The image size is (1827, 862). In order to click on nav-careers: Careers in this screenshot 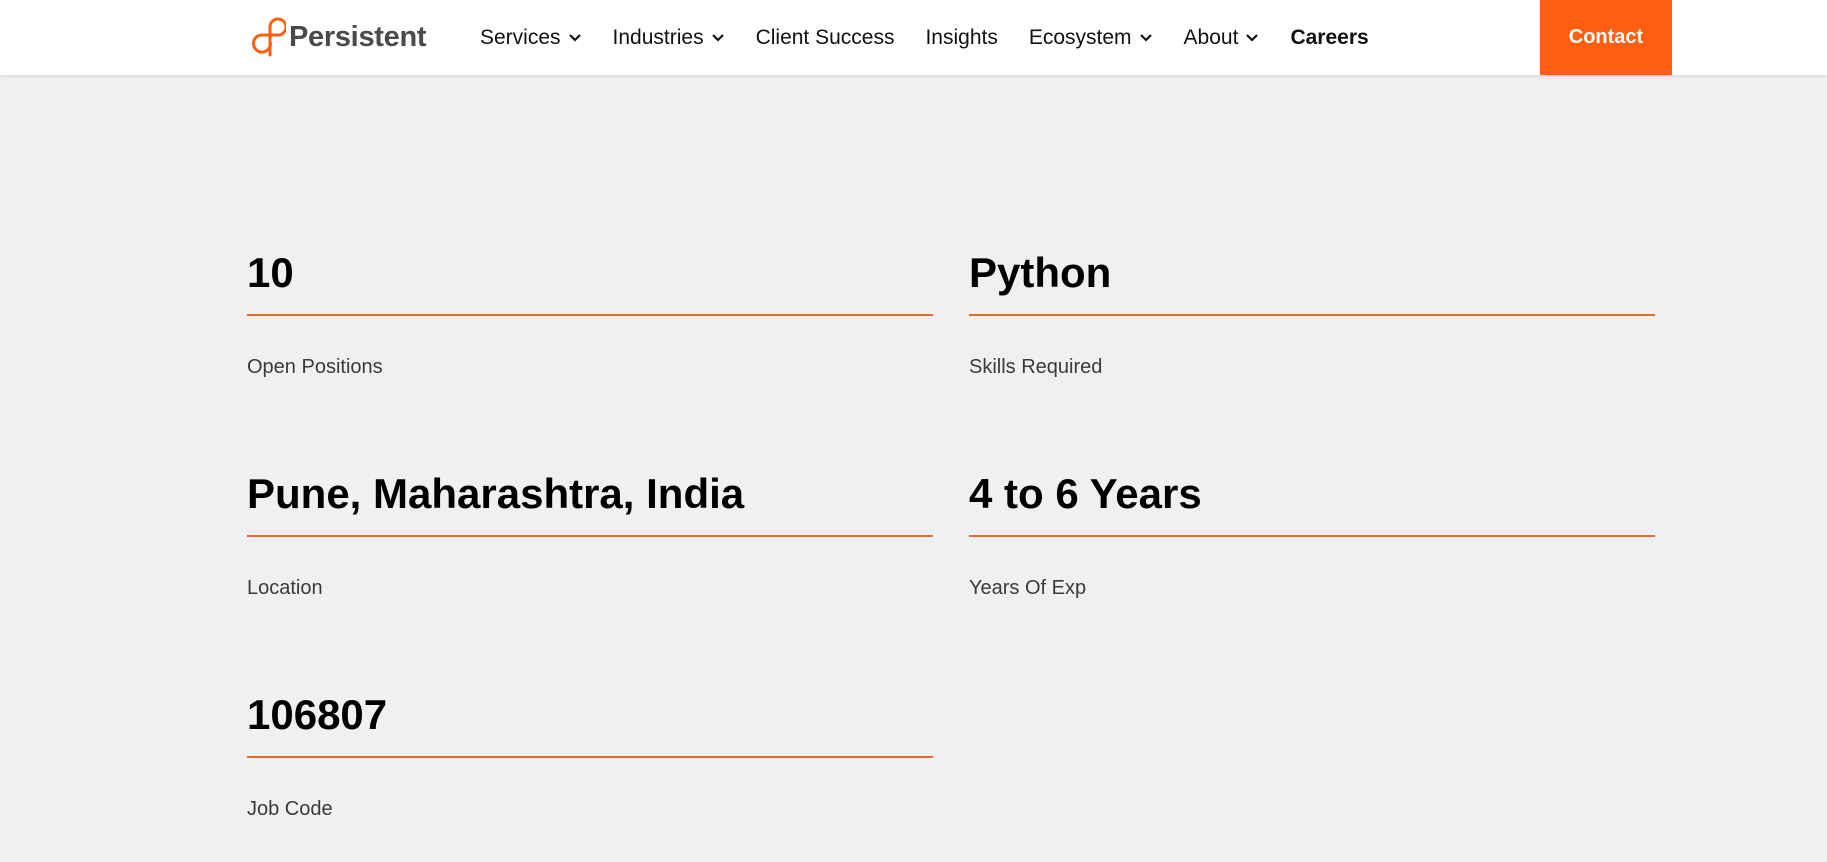, I will do `click(1329, 38)`.